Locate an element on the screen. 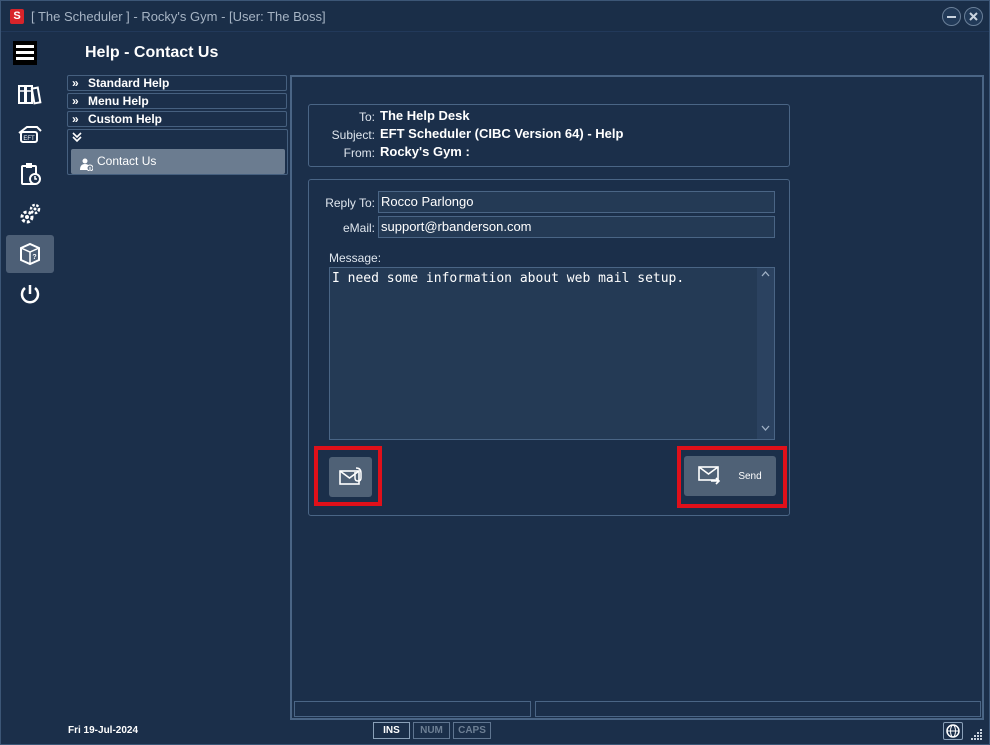 Image resolution: width=990 pixels, height=745 pixels. tree-item-label: Standard Help is located at coordinates (129, 83).